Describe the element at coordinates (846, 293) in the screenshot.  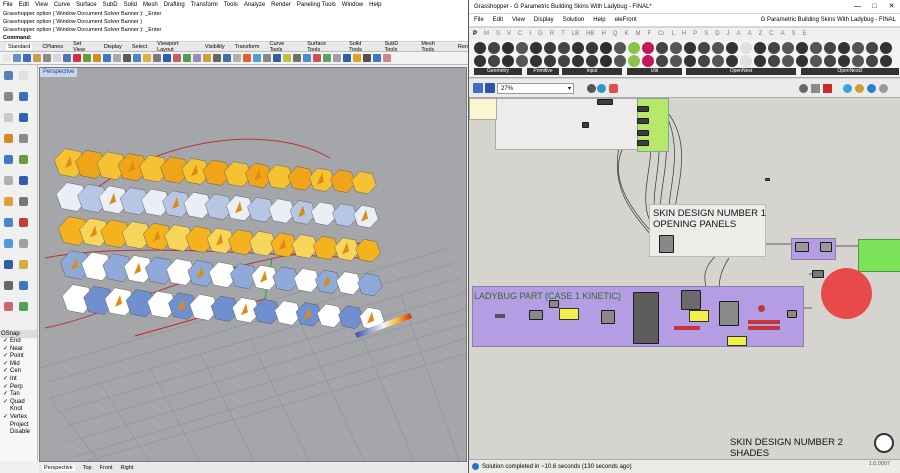
I see `red-warning-bubble` at that location.